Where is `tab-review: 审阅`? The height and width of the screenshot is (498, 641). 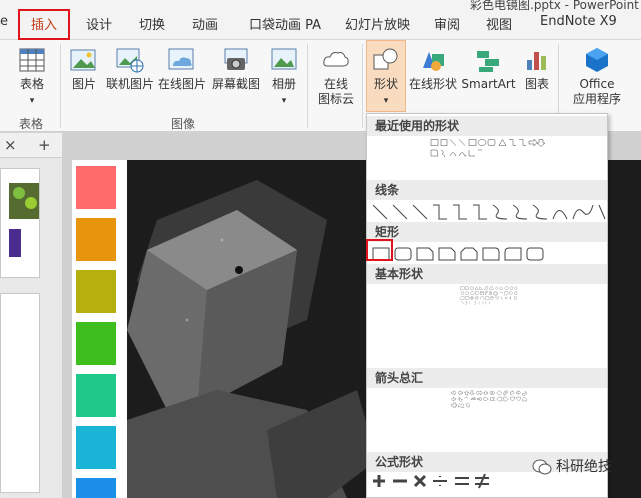 tab-review: 审阅 is located at coordinates (447, 23).